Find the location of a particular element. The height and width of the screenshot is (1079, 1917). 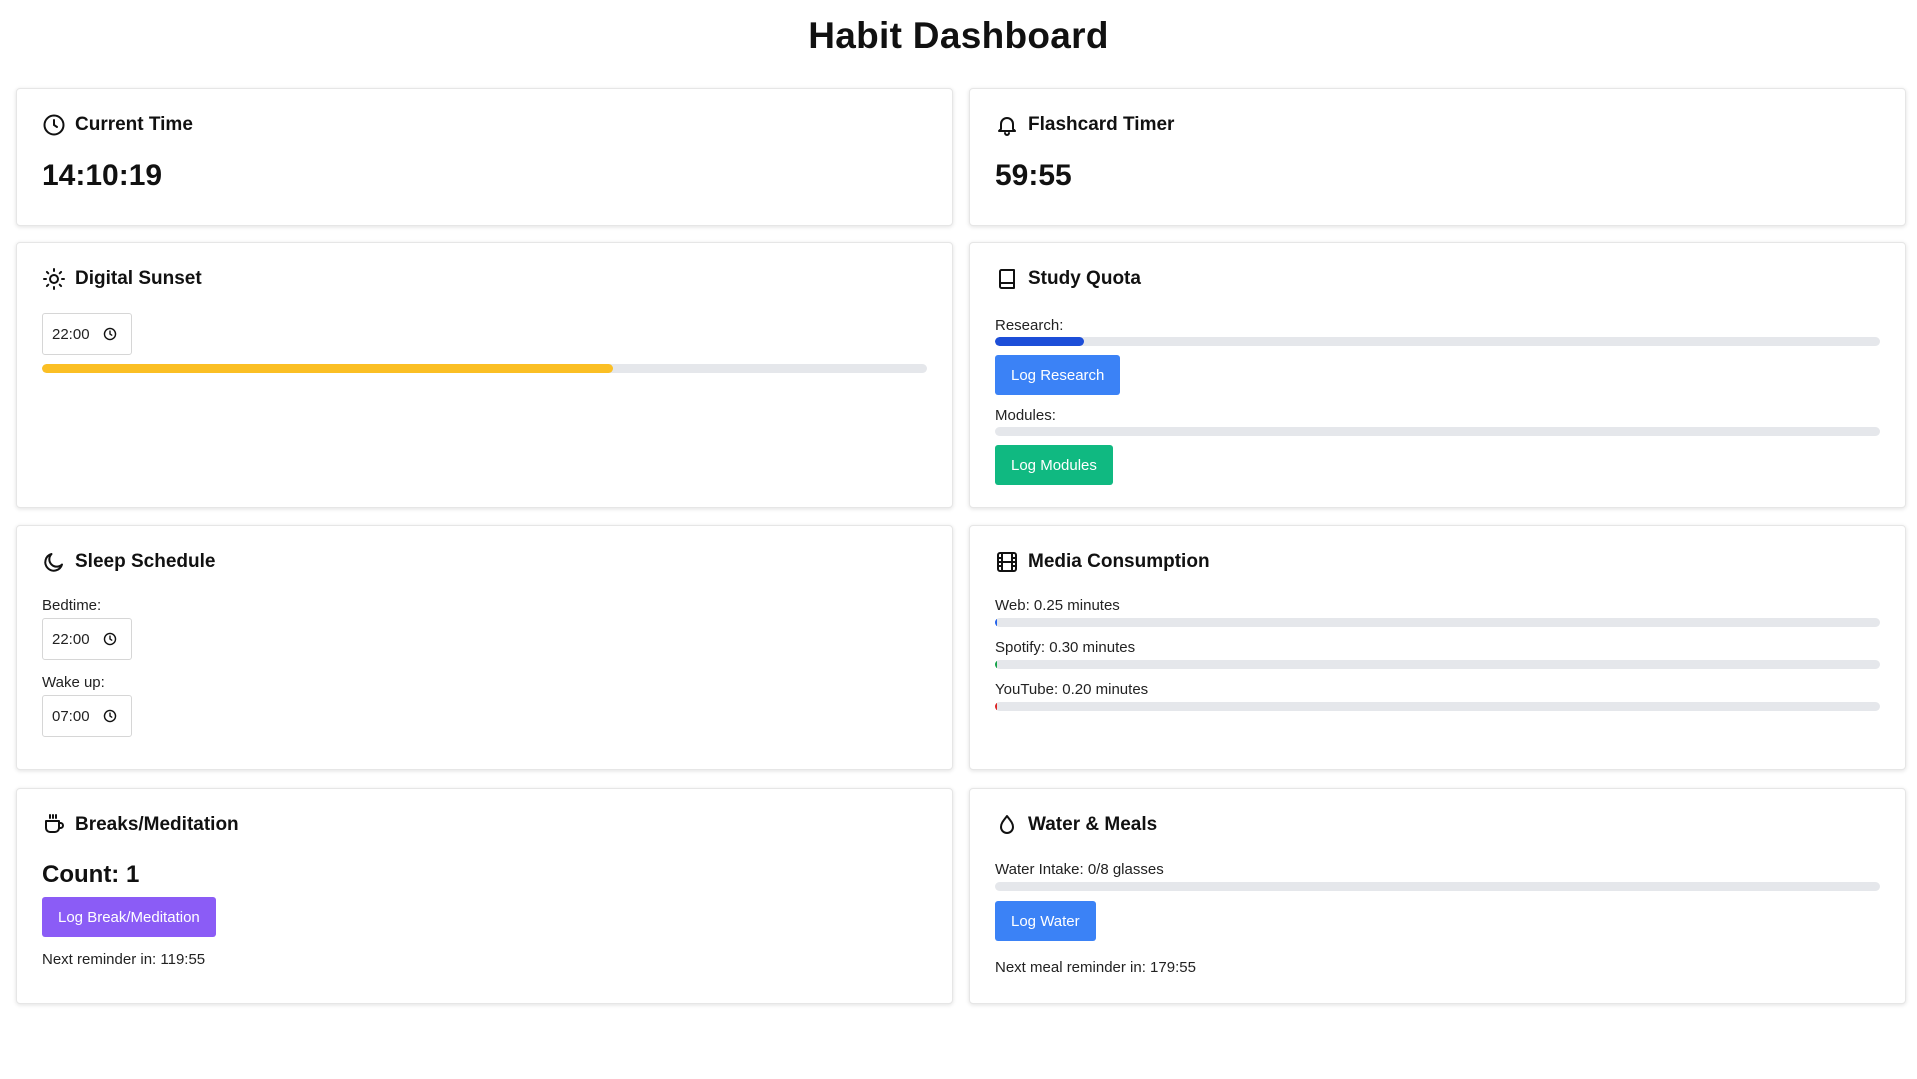

flashcard-timer-card: Flashcard Timer 59:55 is located at coordinates (1437, 157).